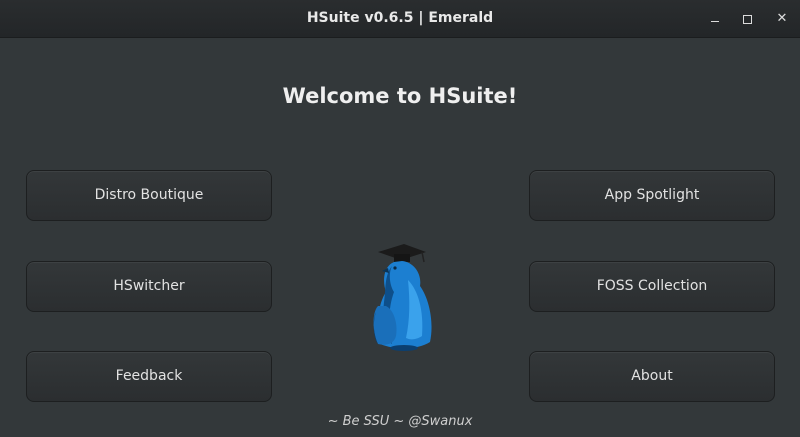 The image size is (800, 437). Describe the element at coordinates (715, 19) in the screenshot. I see `minimize-icon` at that location.